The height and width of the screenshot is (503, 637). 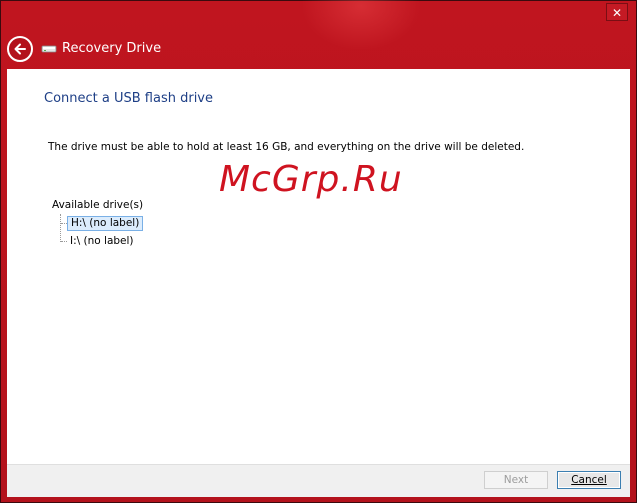 What do you see at coordinates (98, 205) in the screenshot?
I see `available-drives-label: Available drive(s)` at bounding box center [98, 205].